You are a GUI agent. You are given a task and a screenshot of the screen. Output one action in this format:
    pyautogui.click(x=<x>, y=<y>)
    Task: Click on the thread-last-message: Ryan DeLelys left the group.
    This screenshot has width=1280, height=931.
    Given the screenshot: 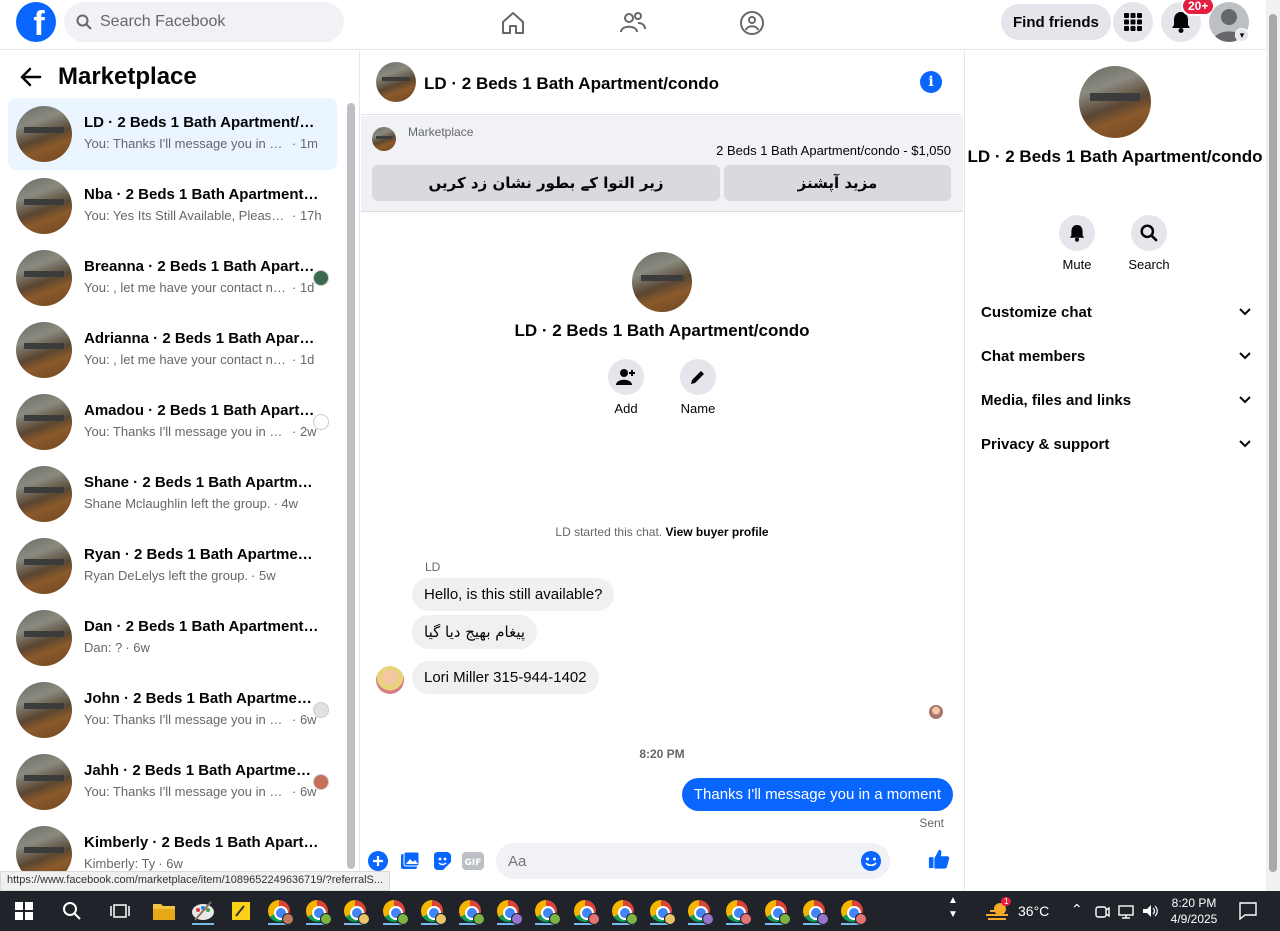 What is the action you would take?
    pyautogui.click(x=166, y=575)
    